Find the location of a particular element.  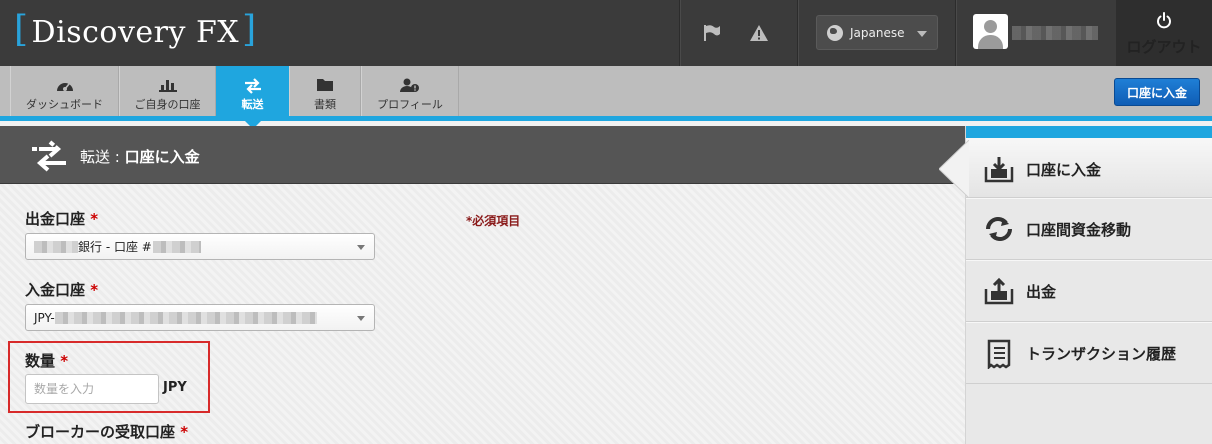

side-item-history: トランザクション履歴 is located at coordinates (1089, 353).